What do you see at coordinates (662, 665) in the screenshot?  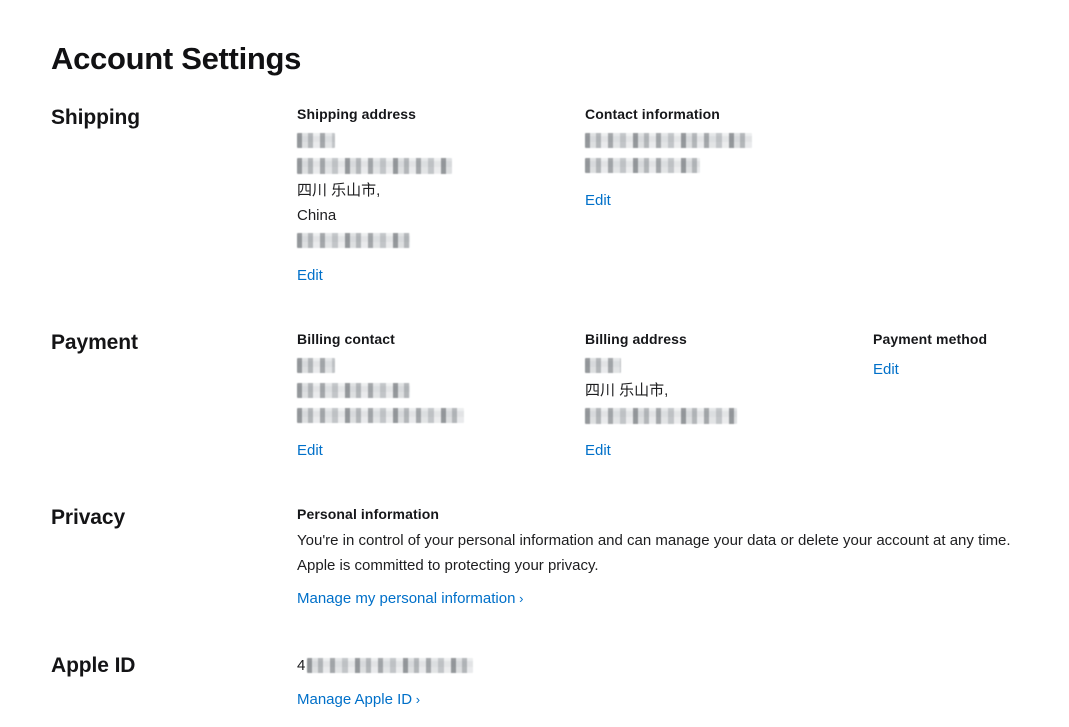 I see `apple-id-value: 4` at bounding box center [662, 665].